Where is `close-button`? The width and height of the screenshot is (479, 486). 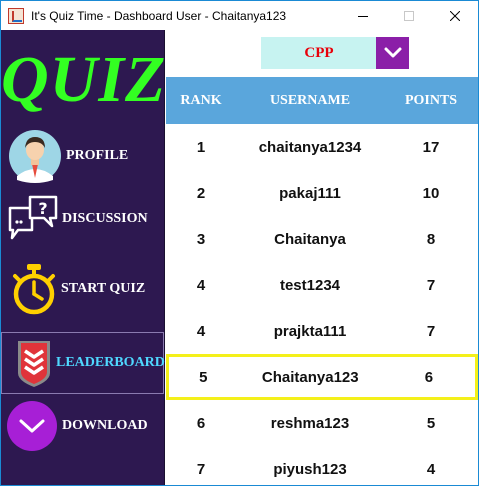 close-button is located at coordinates (455, 16).